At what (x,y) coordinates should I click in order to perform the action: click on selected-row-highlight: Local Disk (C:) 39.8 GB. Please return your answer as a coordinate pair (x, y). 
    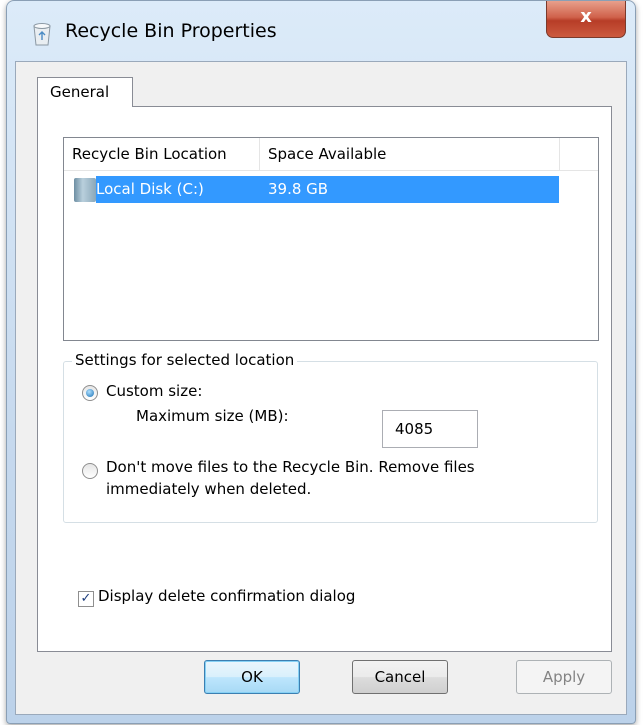
    Looking at the image, I should click on (327, 189).